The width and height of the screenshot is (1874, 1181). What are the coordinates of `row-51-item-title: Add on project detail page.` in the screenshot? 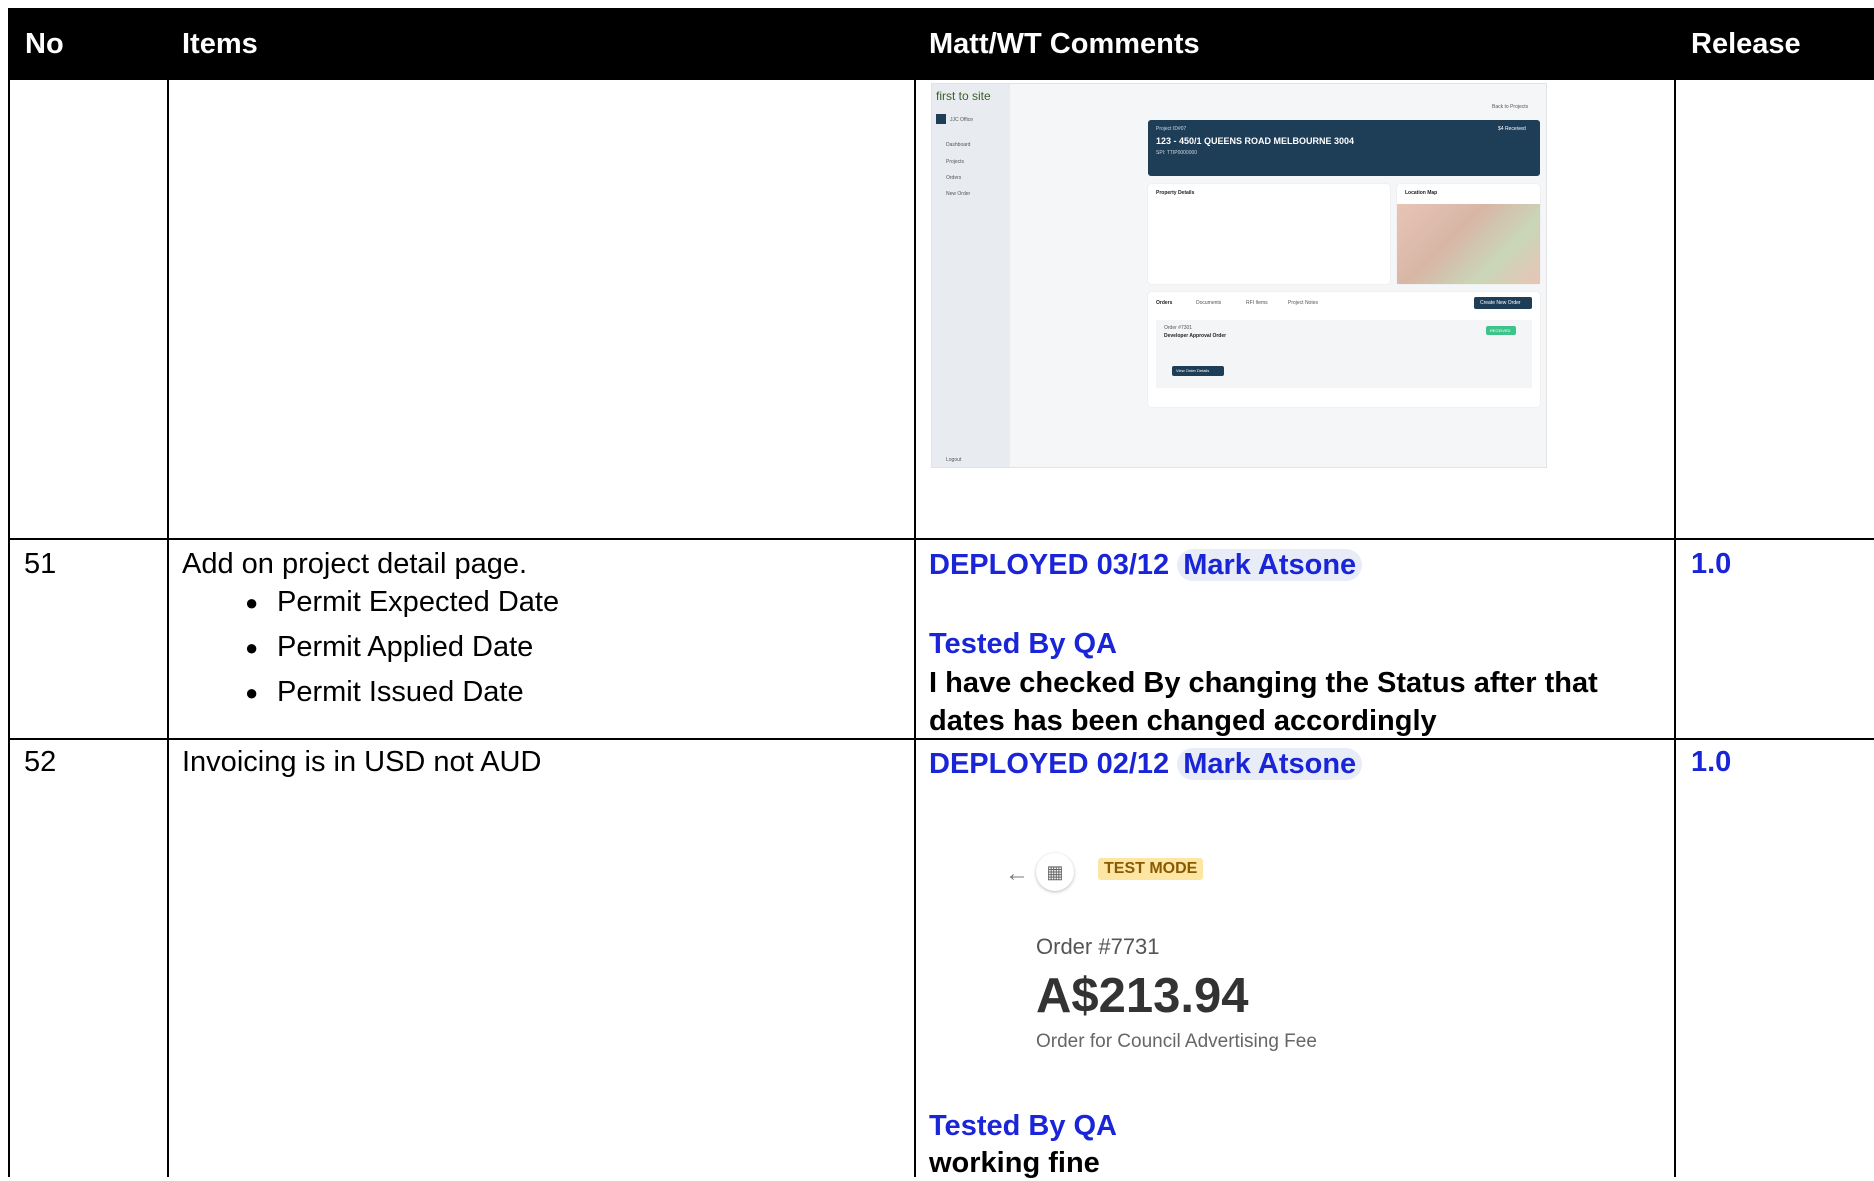 It's located at (355, 564).